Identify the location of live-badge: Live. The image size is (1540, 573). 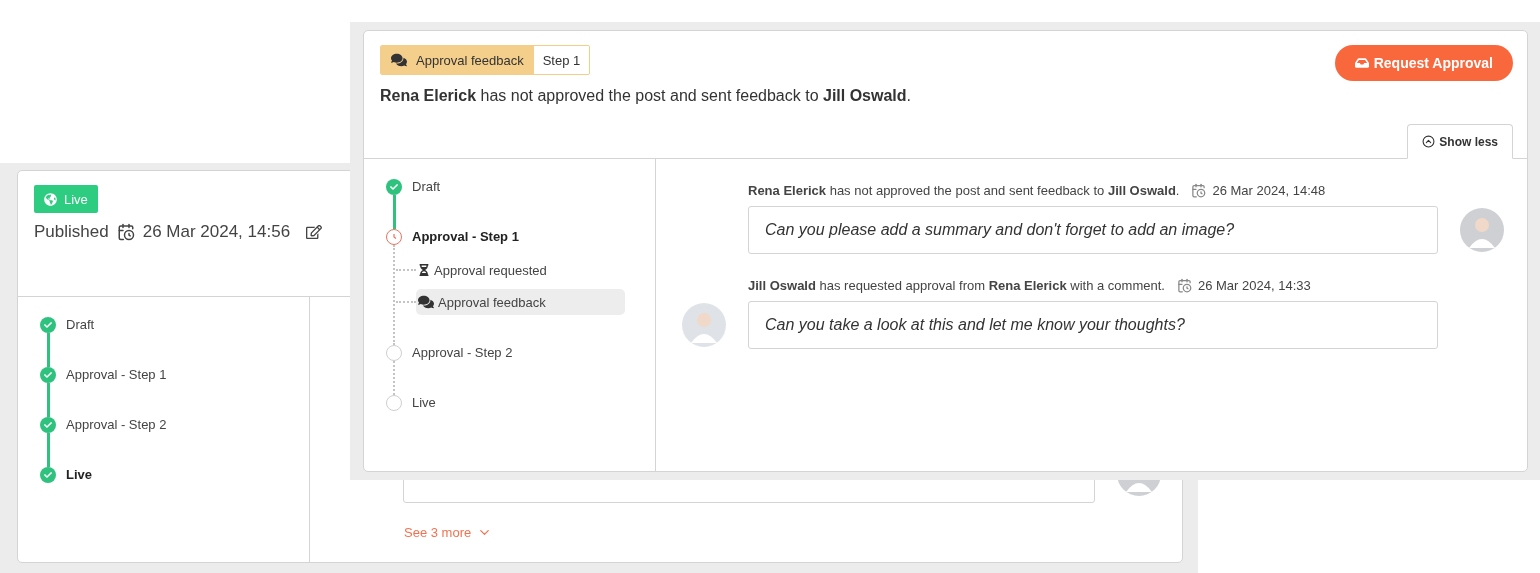
(66, 199).